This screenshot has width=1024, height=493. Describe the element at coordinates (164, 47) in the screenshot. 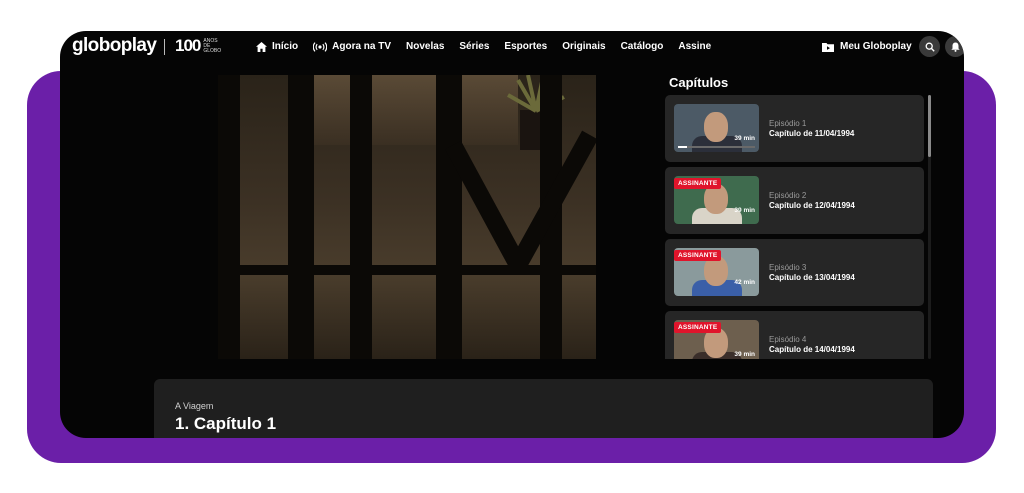

I see `logo-divider` at that location.